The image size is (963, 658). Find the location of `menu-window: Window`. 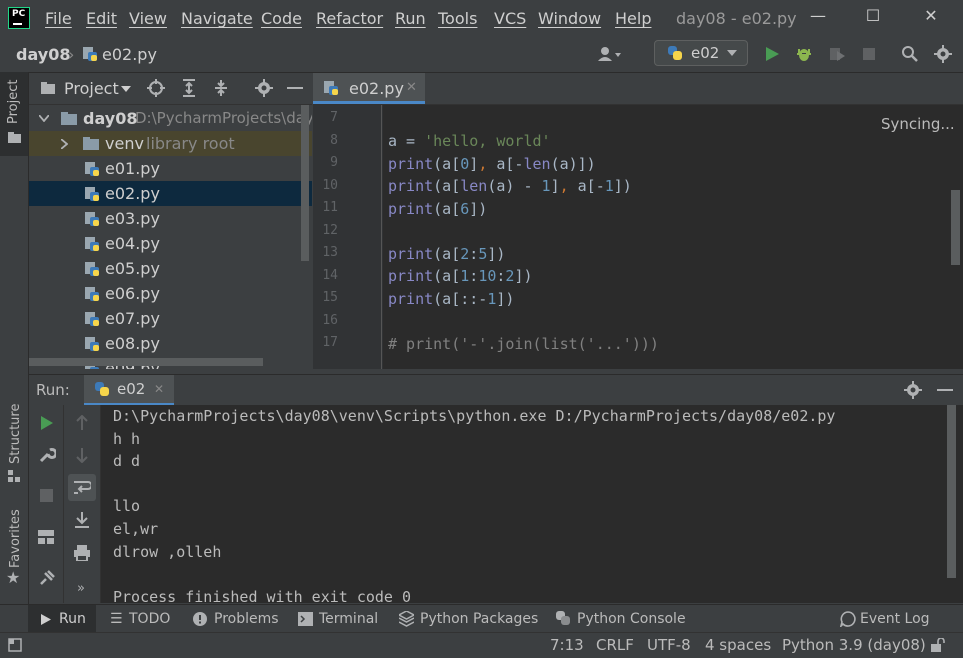

menu-window: Window is located at coordinates (569, 18).